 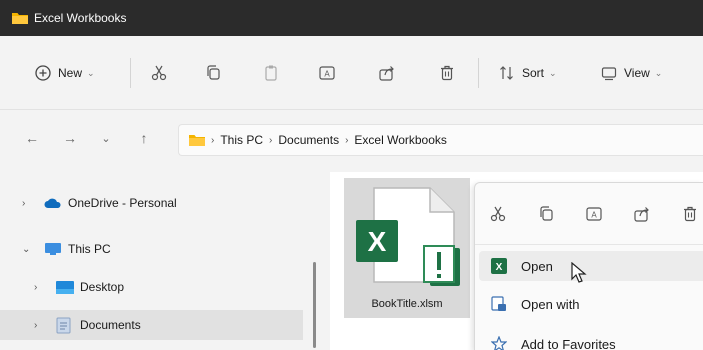 What do you see at coordinates (70, 73) in the screenshot?
I see `new-label: New` at bounding box center [70, 73].